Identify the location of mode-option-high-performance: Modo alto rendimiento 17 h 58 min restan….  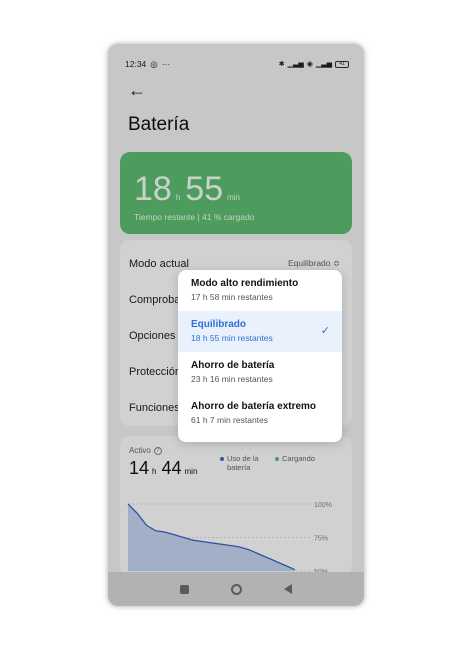
(260, 290).